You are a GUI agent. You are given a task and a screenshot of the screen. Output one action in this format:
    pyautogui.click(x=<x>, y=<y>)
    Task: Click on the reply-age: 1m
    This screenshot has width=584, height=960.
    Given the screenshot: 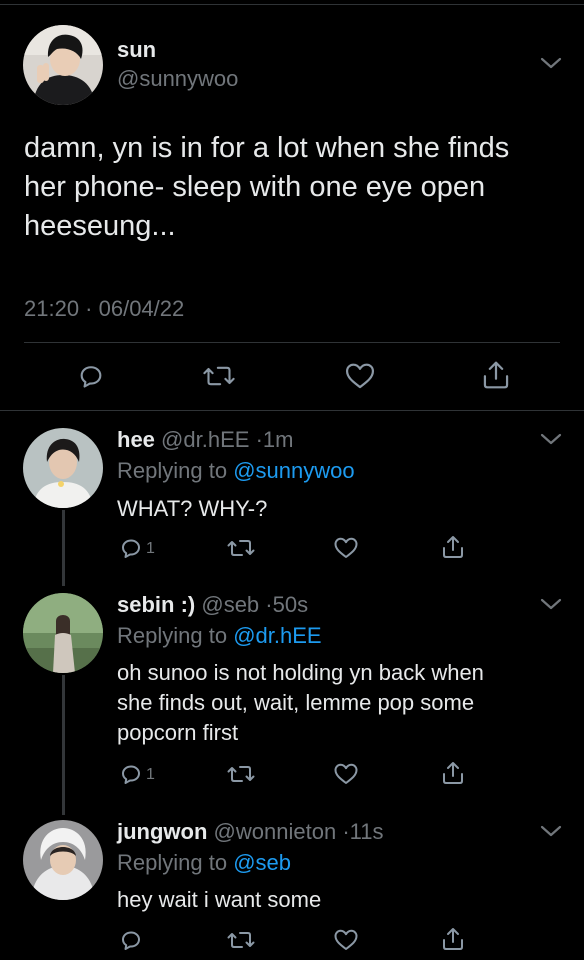 What is the action you would take?
    pyautogui.click(x=278, y=439)
    